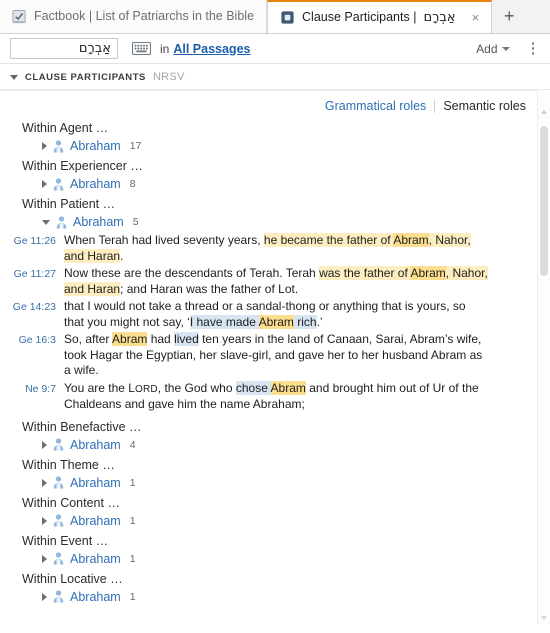  Describe the element at coordinates (505, 48) in the screenshot. I see `chevron-down-icon` at that location.